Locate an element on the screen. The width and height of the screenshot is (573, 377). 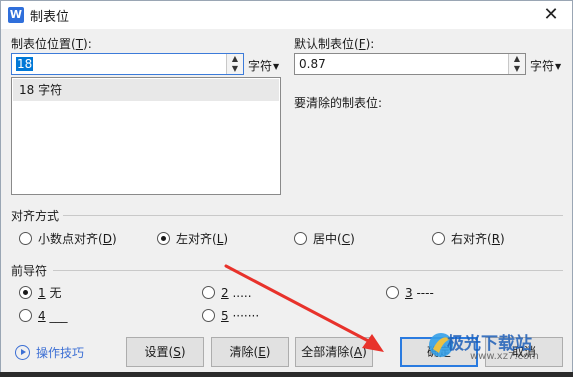
radio-accesskey: D is located at coordinates (107, 239).